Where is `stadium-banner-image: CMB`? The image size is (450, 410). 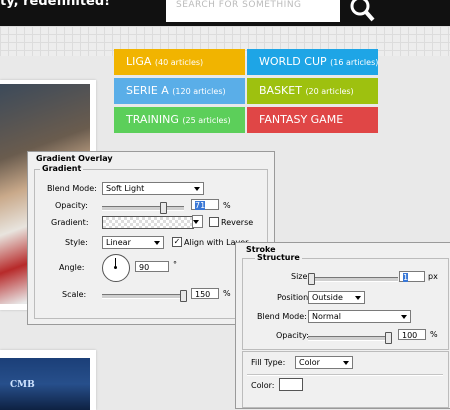
stadium-banner-image: CMB is located at coordinates (45, 384).